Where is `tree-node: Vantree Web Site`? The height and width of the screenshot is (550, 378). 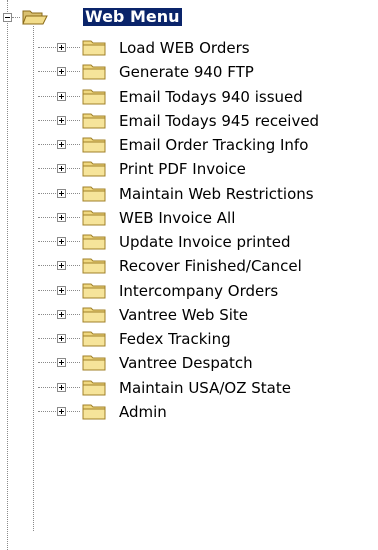 tree-node: Vantree Web Site is located at coordinates (189, 315).